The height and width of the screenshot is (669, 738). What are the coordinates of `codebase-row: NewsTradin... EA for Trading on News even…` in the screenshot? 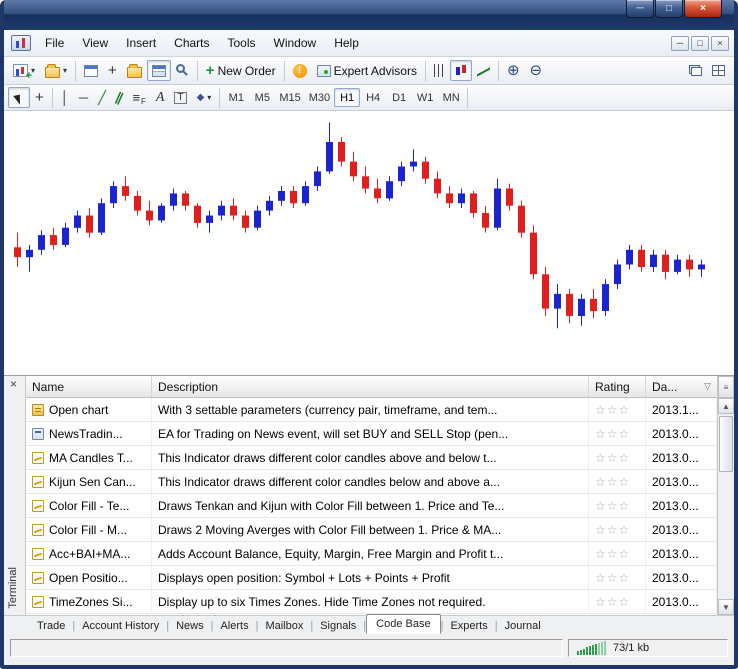 It's located at (371, 434).